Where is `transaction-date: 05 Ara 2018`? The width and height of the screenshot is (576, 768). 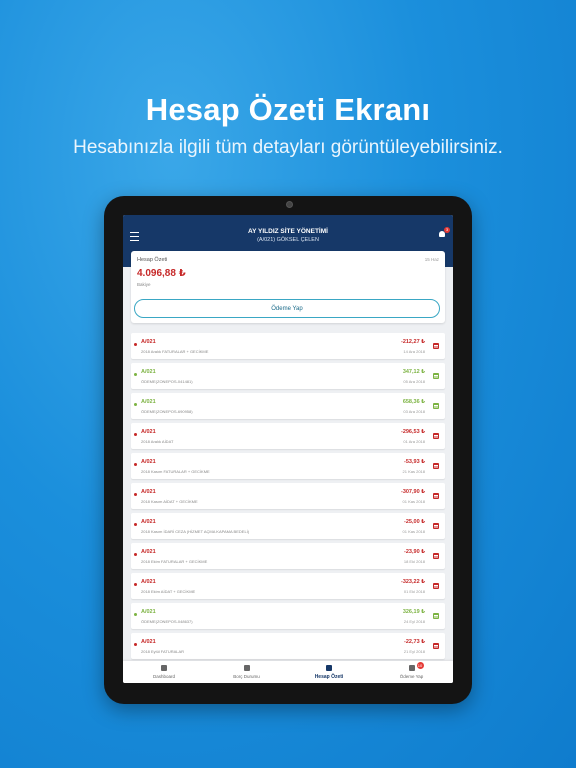
transaction-date: 05 Ara 2018 is located at coordinates (414, 381).